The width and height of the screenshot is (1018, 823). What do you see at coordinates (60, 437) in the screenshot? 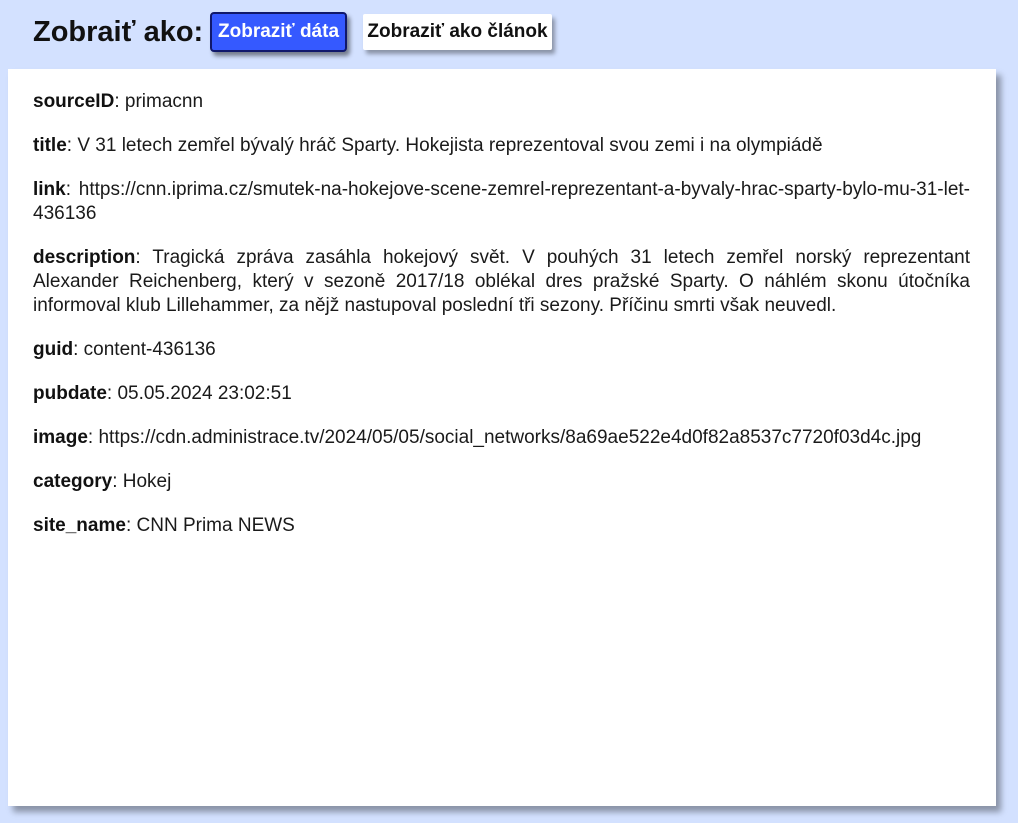
I see `field-key: image` at bounding box center [60, 437].